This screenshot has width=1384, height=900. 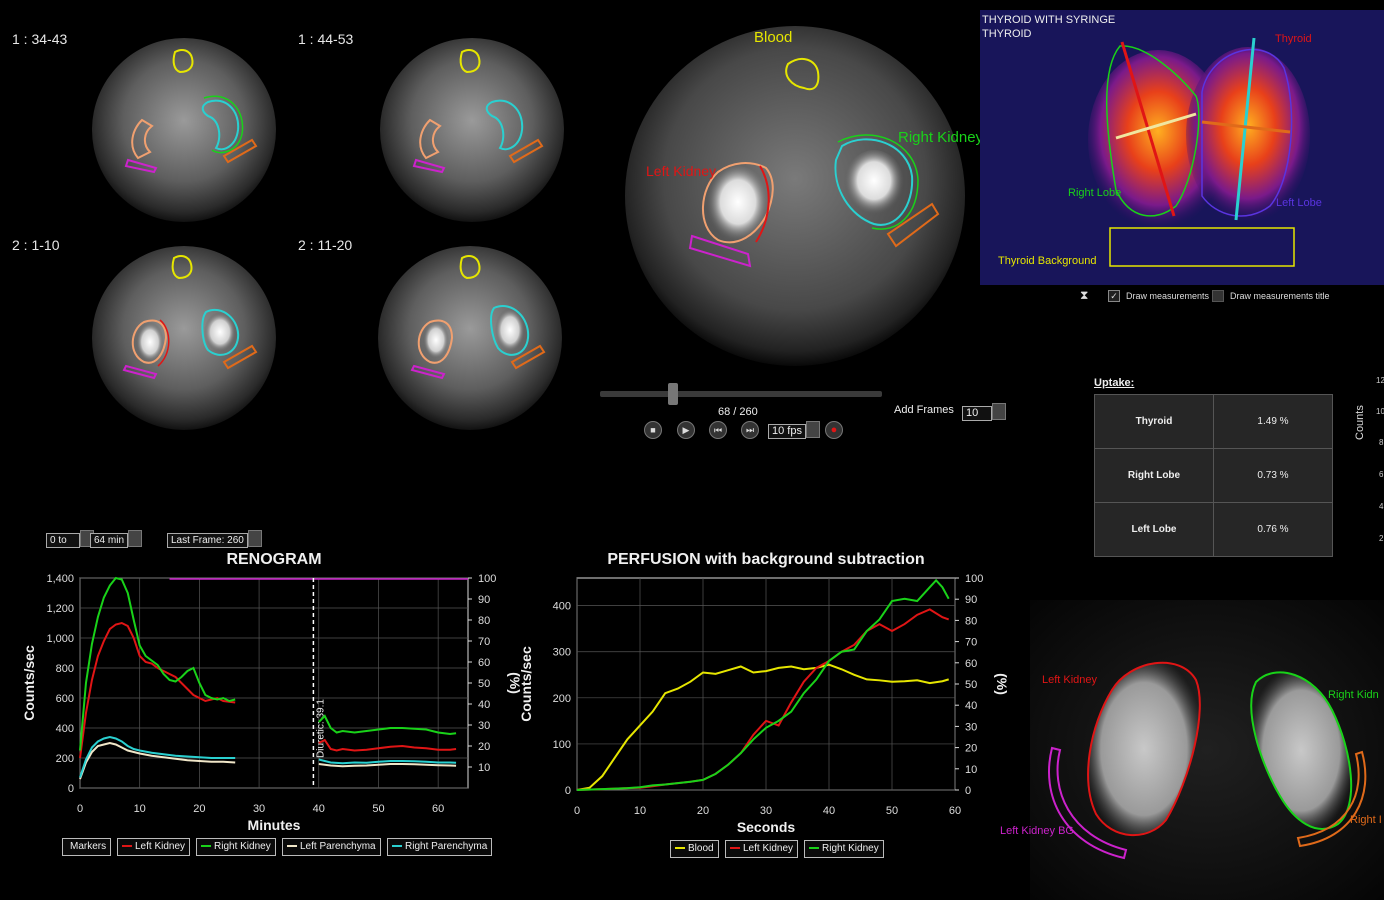 I want to click on add-frames-spinner, so click(x=999, y=411).